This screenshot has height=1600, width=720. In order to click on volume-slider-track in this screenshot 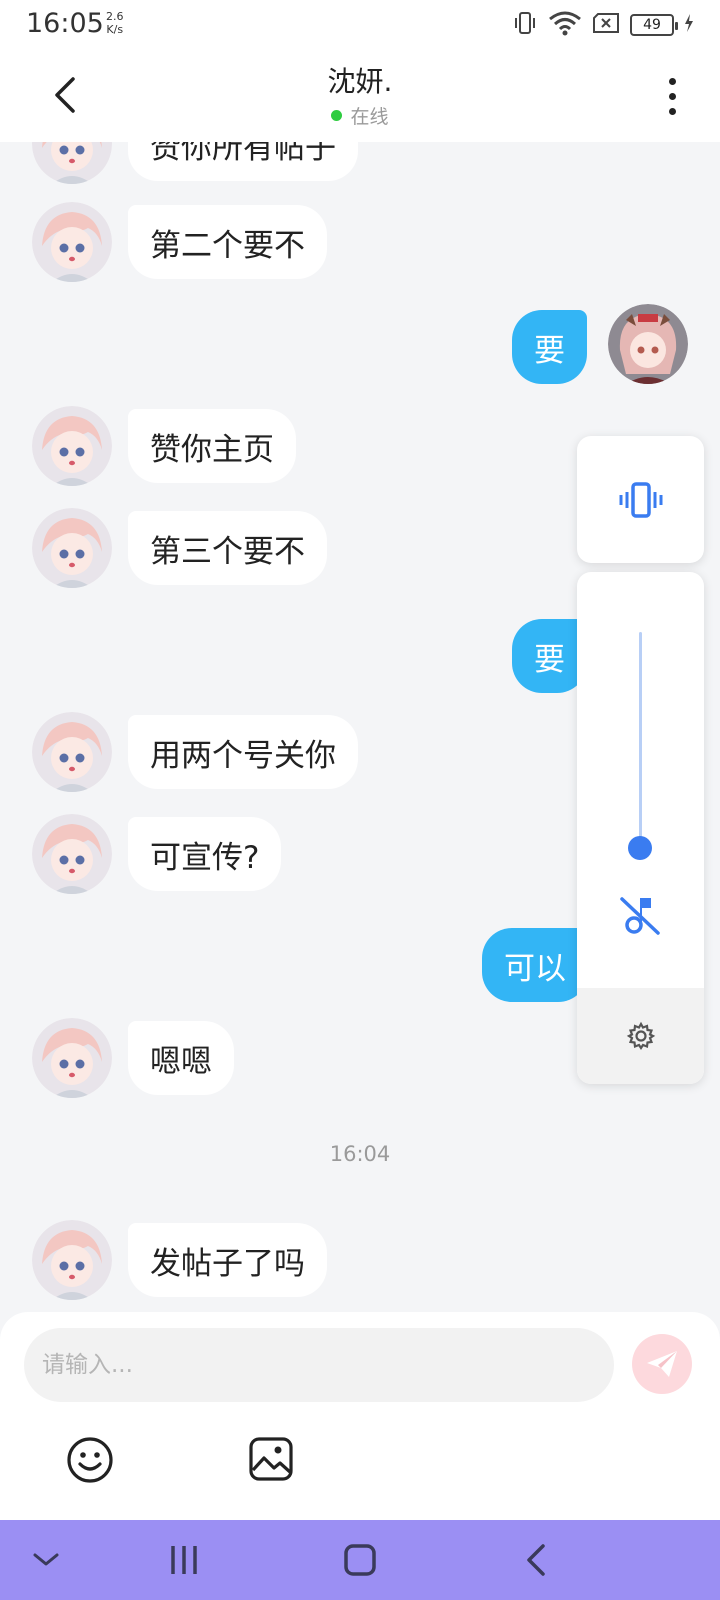, I will do `click(640, 742)`.